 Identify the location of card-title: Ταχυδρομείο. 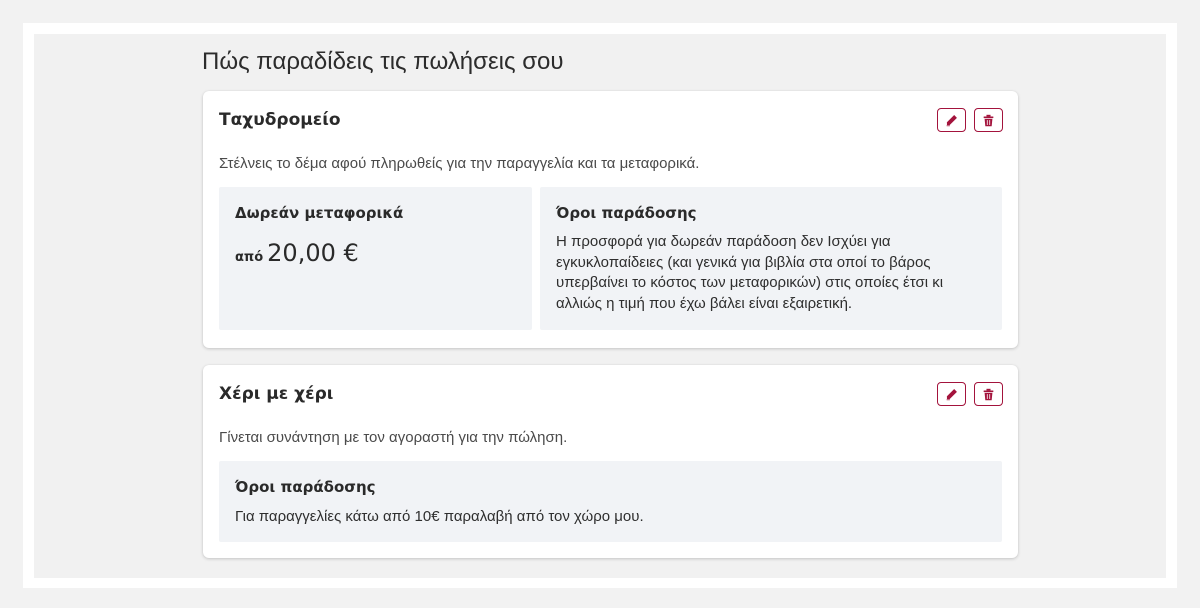
(280, 120).